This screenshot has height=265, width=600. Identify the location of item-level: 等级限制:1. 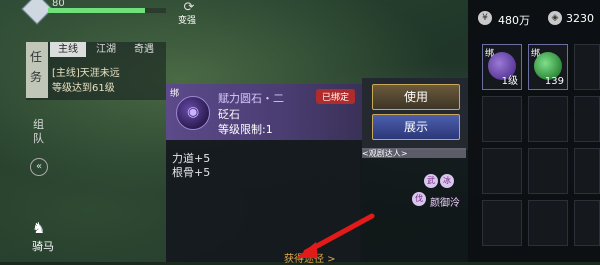
(245, 129).